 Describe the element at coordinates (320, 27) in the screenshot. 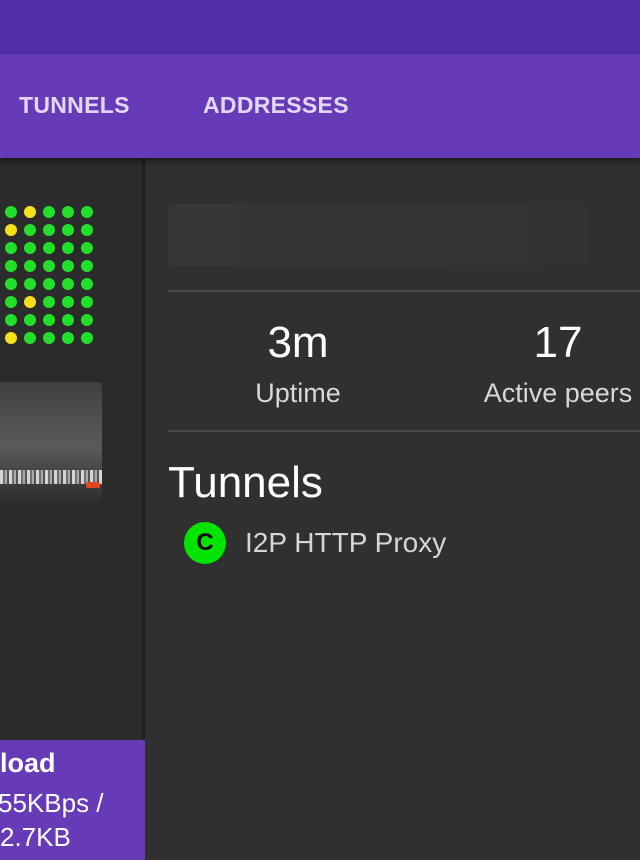

I see `app-bar` at that location.